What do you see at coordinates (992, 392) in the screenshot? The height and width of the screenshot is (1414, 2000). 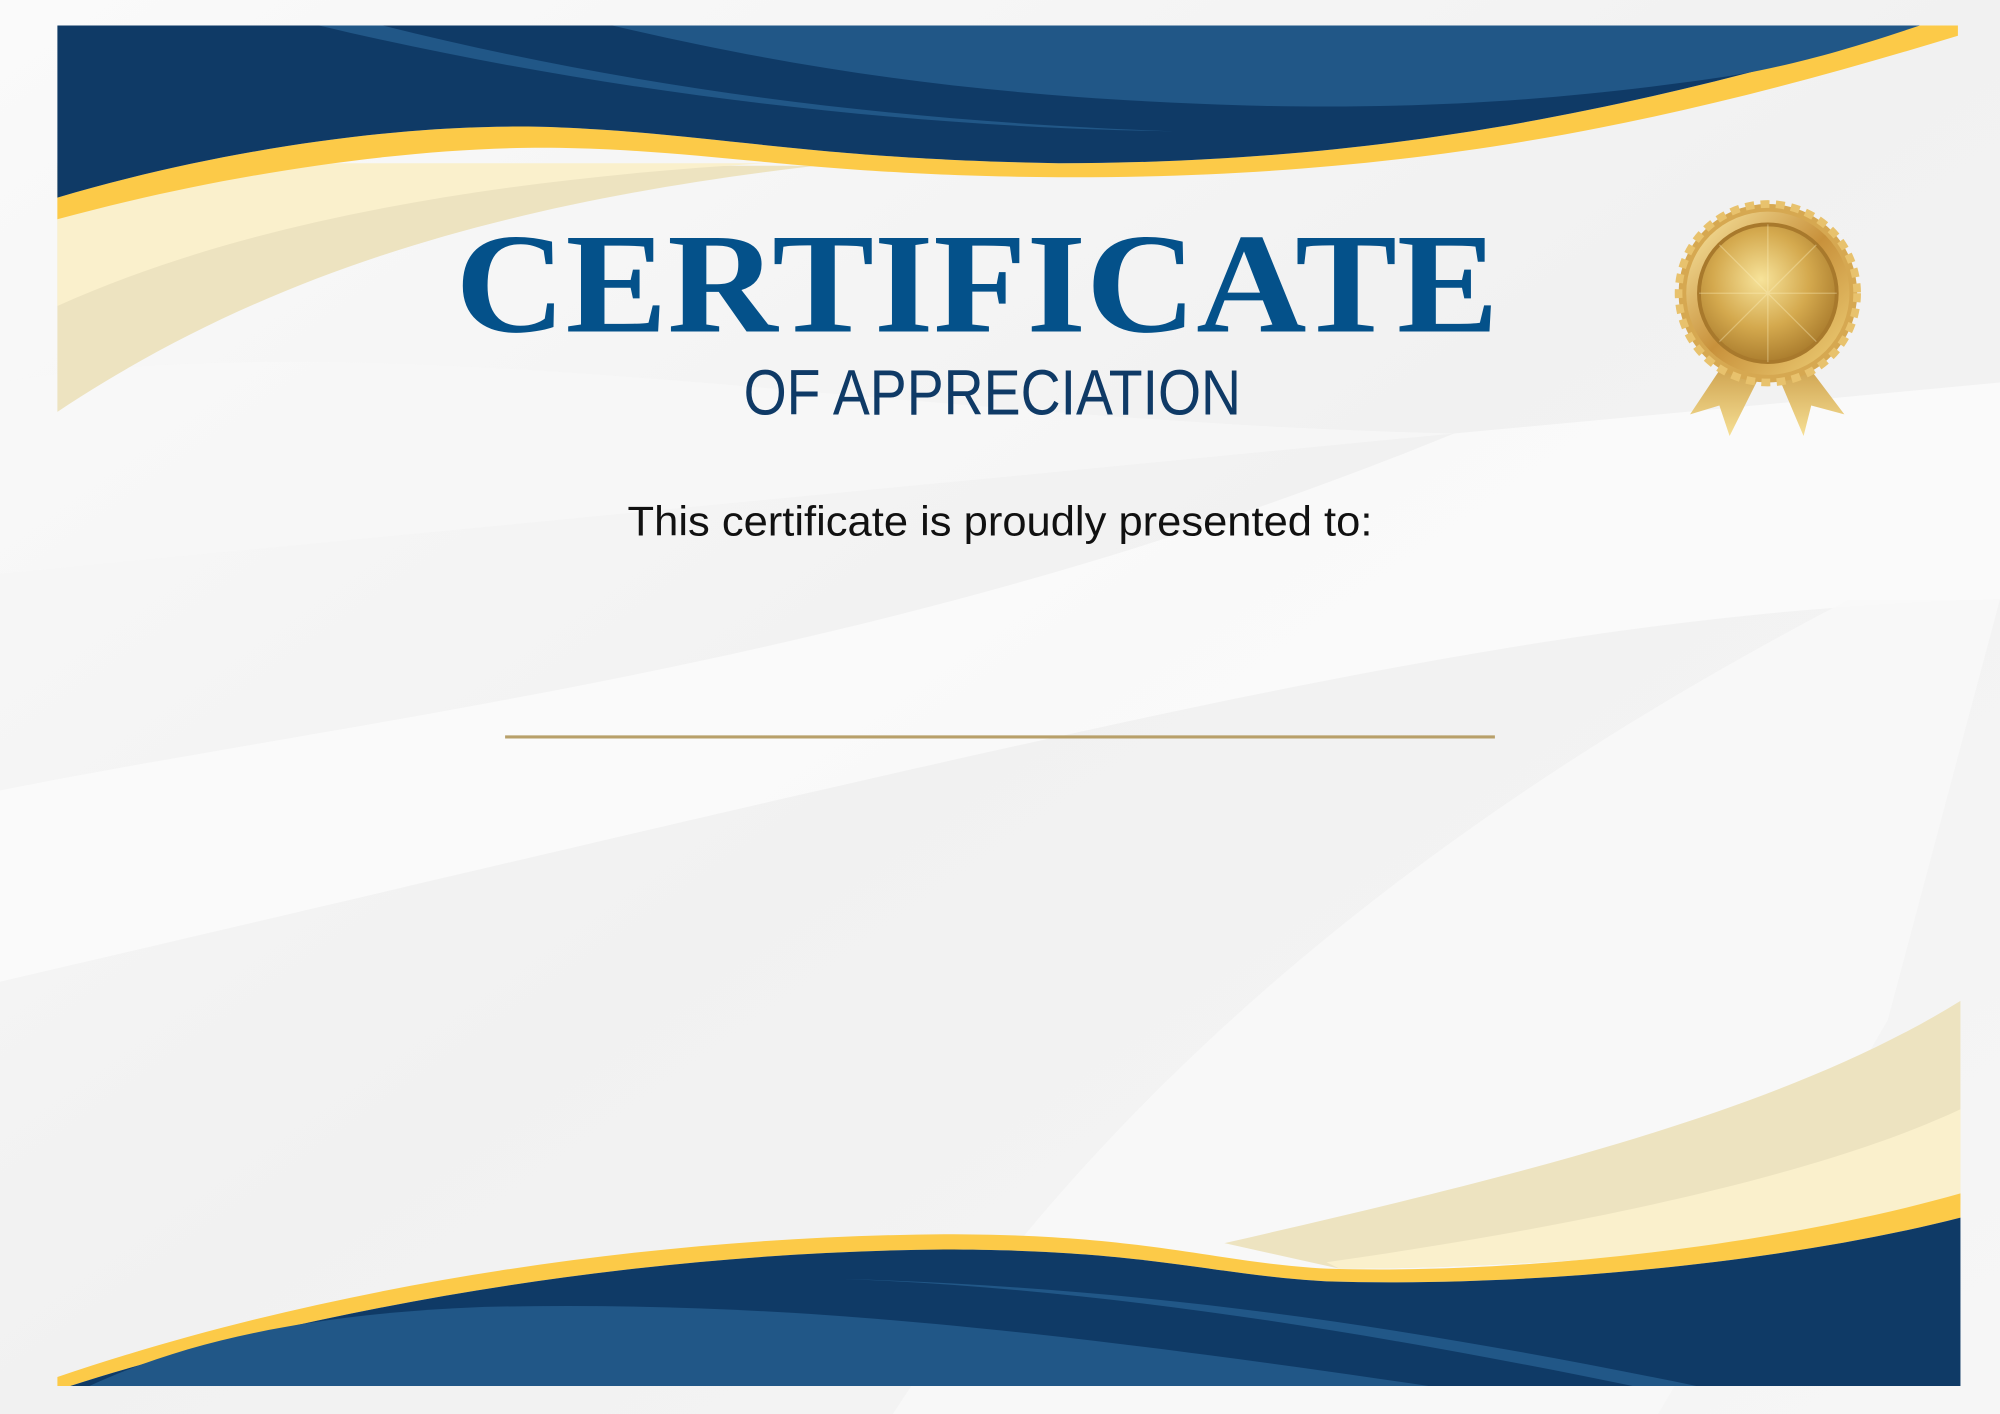 I see `certificate-subtitle: OF APPRECIATION` at bounding box center [992, 392].